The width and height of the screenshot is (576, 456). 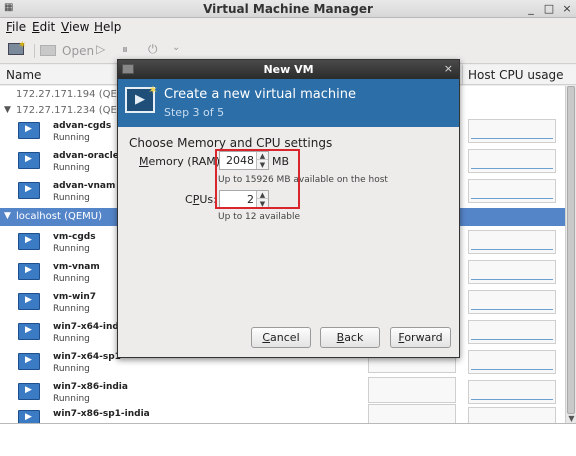 What do you see at coordinates (420, 337) in the screenshot?
I see `forward-button: Forward` at bounding box center [420, 337].